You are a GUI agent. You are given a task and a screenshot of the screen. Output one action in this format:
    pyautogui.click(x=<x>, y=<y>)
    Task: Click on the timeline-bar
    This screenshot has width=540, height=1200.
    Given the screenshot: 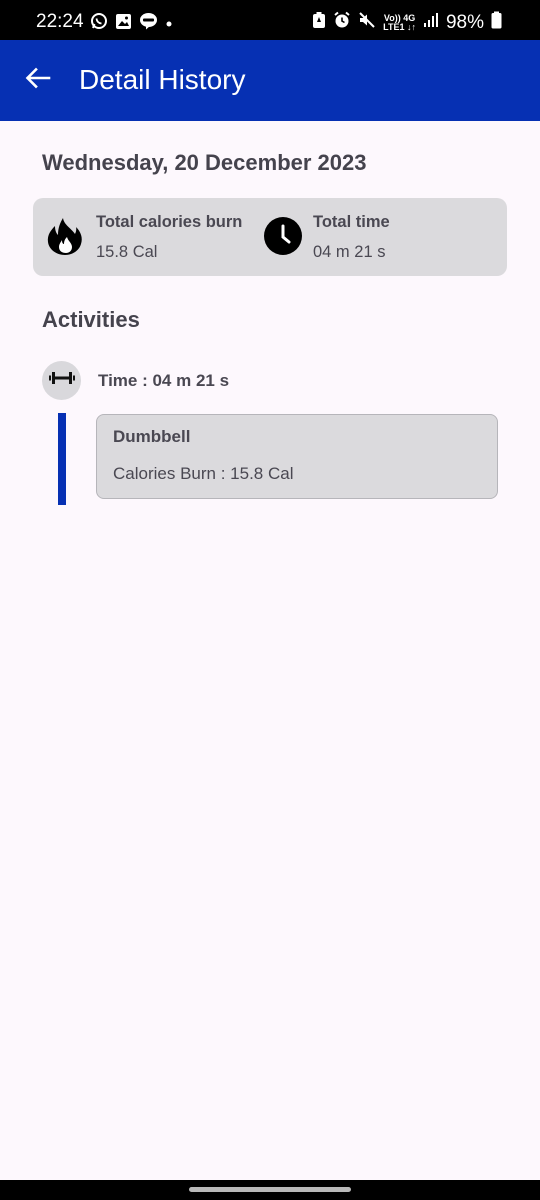 What is the action you would take?
    pyautogui.click(x=62, y=459)
    